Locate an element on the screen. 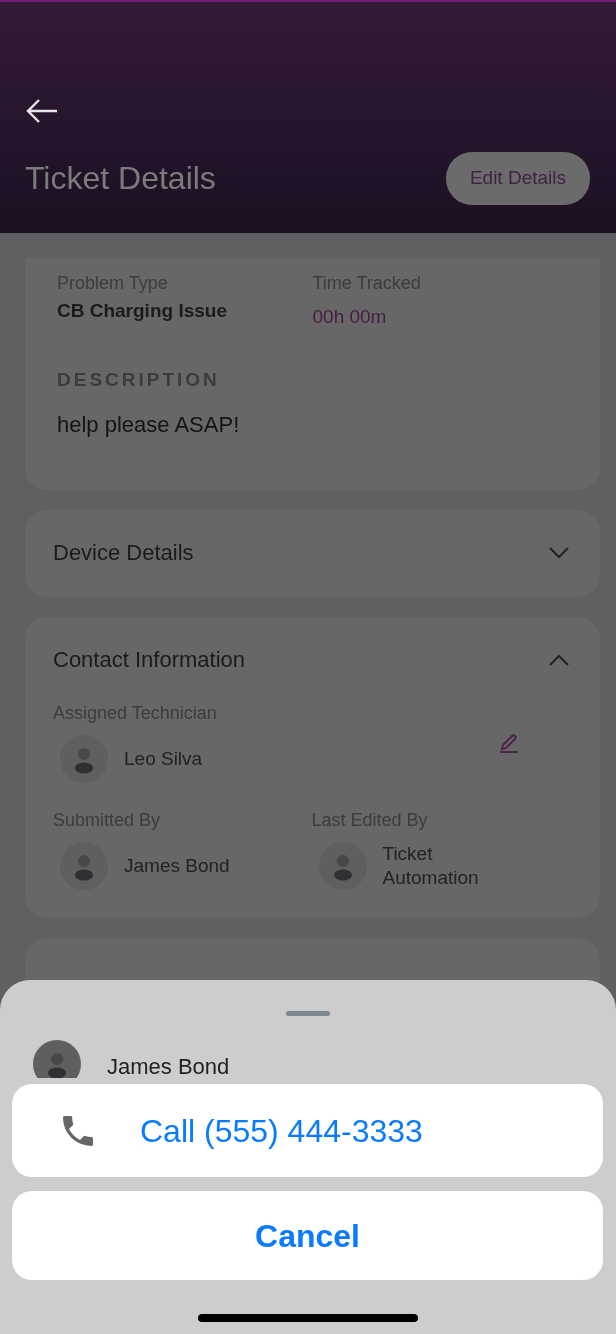  field-value: CB Charging Issue is located at coordinates (142, 311).